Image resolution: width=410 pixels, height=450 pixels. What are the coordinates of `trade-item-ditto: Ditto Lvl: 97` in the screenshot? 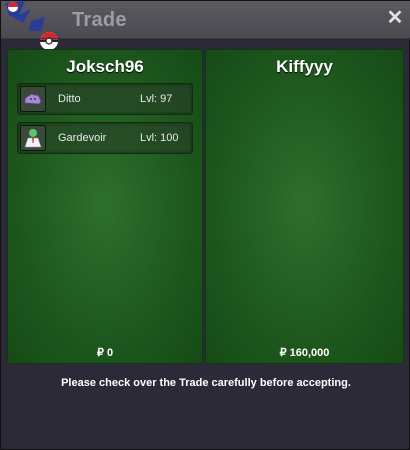 It's located at (105, 99).